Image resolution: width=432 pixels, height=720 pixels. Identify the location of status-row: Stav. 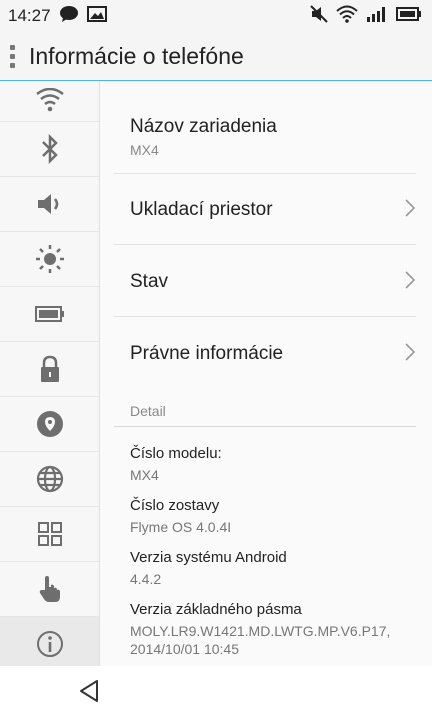
(265, 280).